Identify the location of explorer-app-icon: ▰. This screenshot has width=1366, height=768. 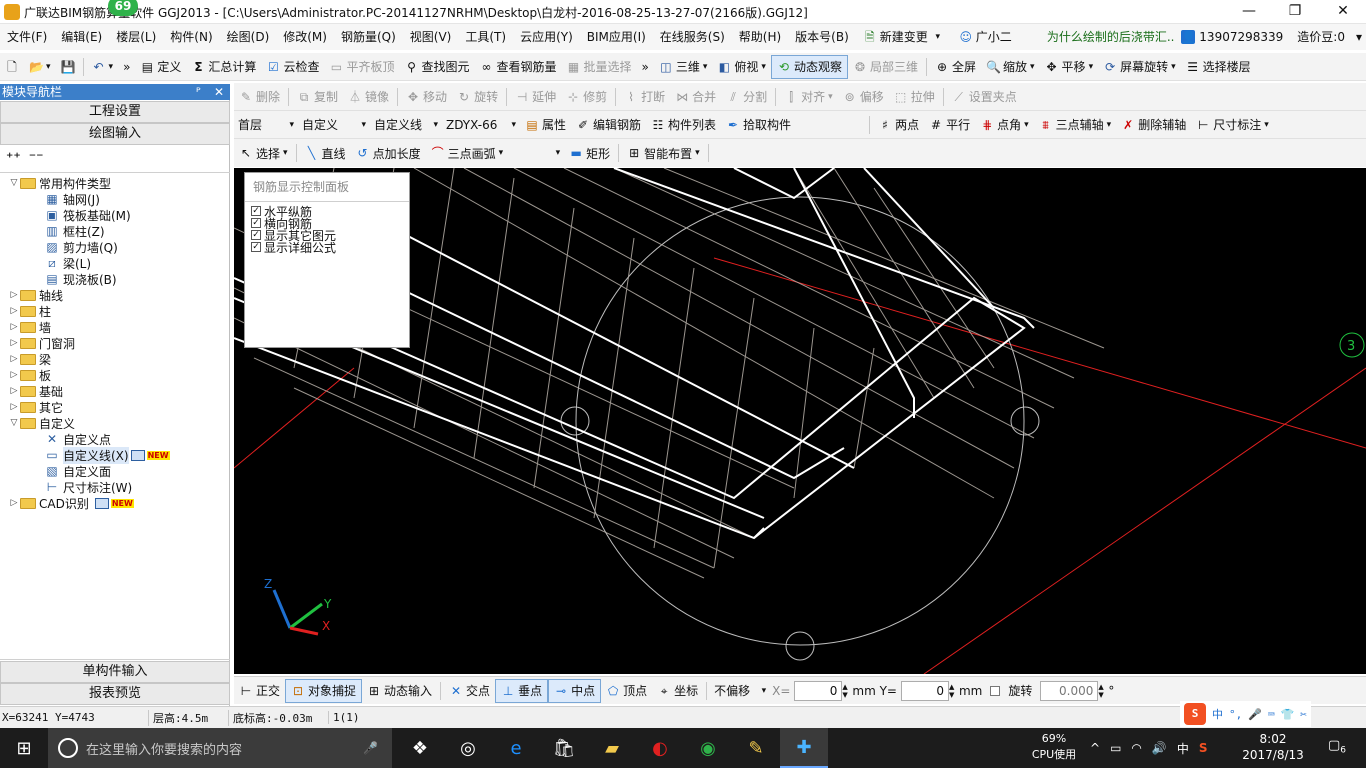
(612, 748).